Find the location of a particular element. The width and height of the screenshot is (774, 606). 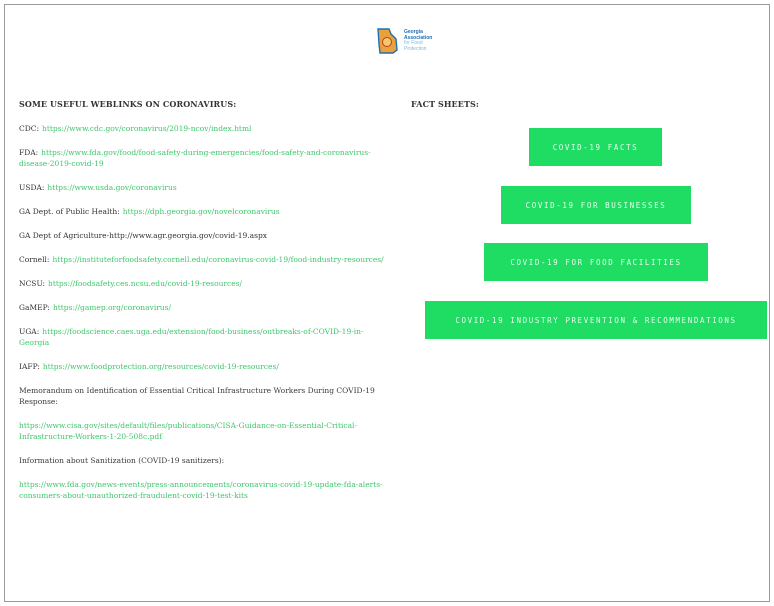

weblinks-heading: SOME USEFUL WEBLINKS ON CORONAVIRUS: is located at coordinates (128, 104).